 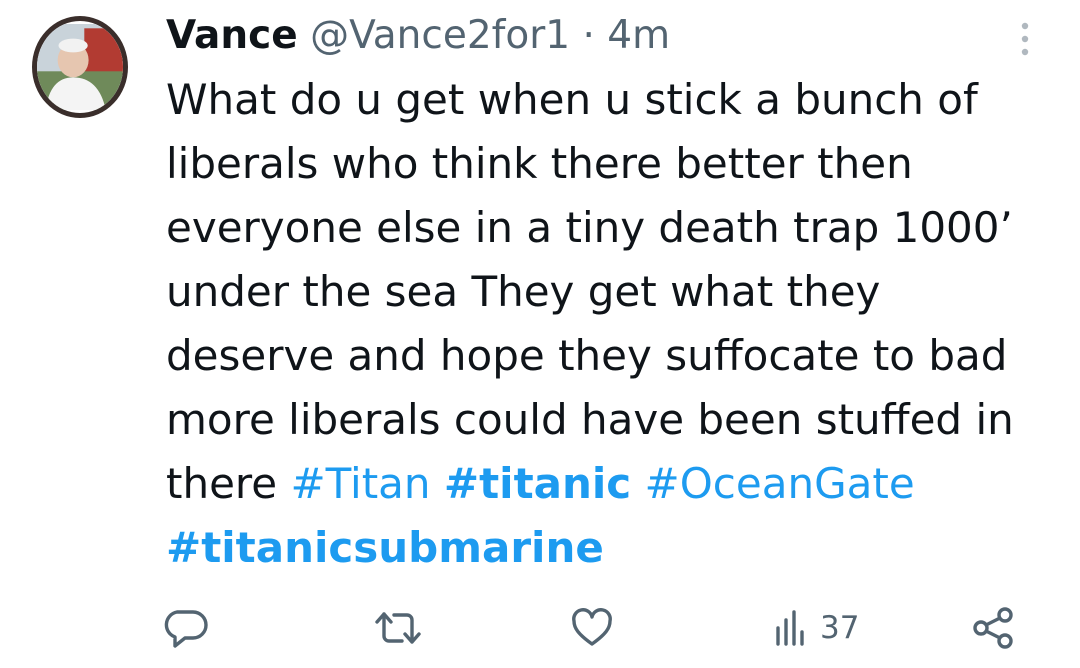 What do you see at coordinates (572, 99) in the screenshot?
I see `tweet-text-line: What do u get when u stick a bunch of` at bounding box center [572, 99].